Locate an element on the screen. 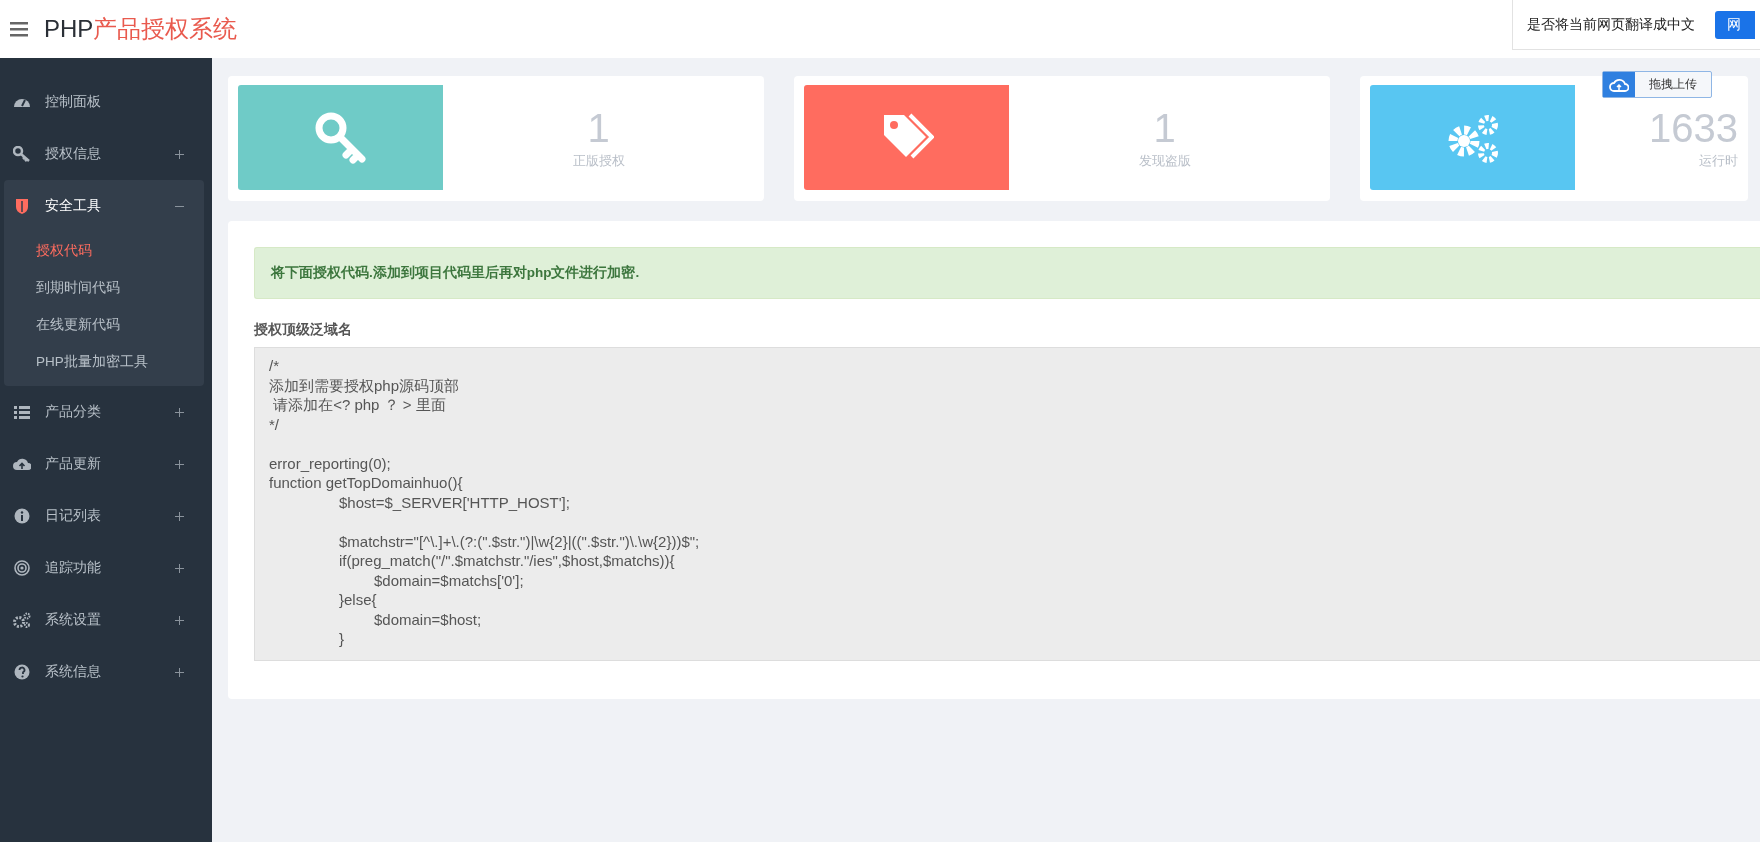 This screenshot has width=1760, height=842. code-line: 请添加在<? php ？ > 里面 is located at coordinates (359, 405).